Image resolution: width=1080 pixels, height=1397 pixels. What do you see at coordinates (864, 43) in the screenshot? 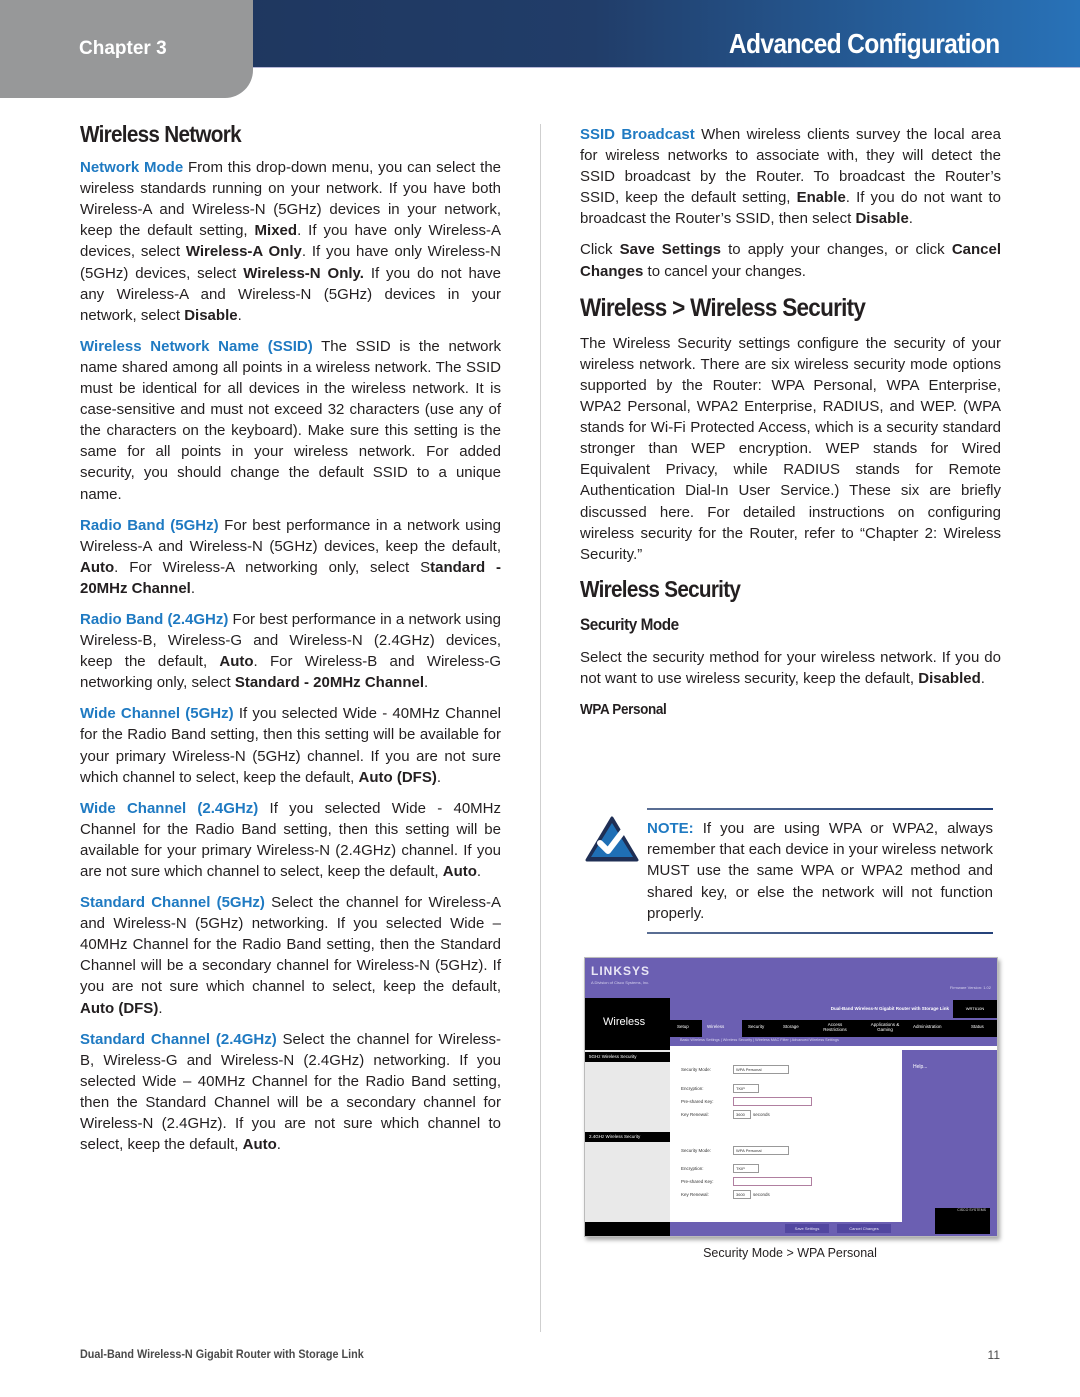
I see `section-title: Advanced Configuration` at bounding box center [864, 43].